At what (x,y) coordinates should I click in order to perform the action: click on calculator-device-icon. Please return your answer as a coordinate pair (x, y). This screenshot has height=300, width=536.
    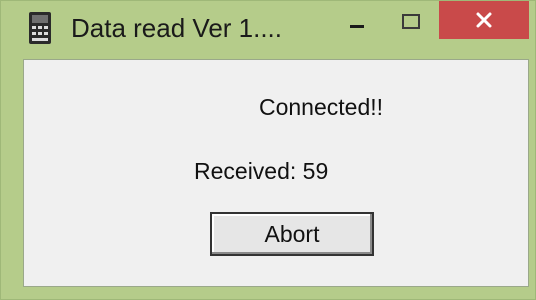
    Looking at the image, I should click on (40, 28).